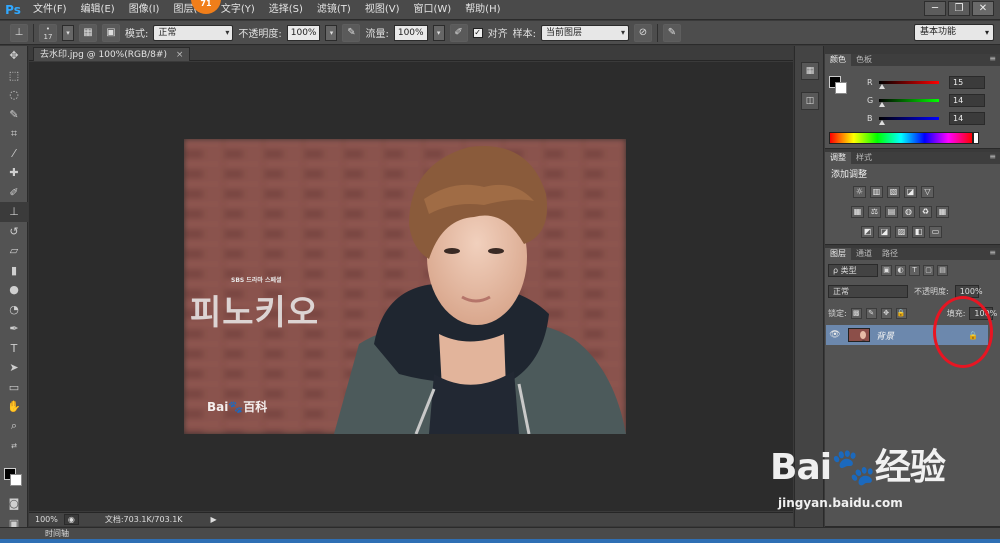 The image size is (1000, 543). Describe the element at coordinates (14, 271) in the screenshot. I see `gradient-tool-icon: ▮` at that location.